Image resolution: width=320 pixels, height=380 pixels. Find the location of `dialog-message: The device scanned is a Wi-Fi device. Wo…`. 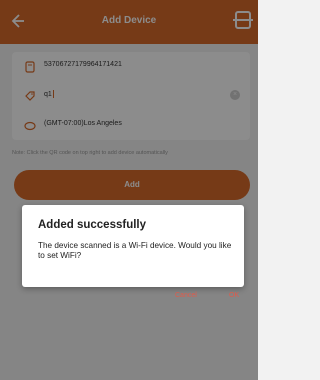

dialog-message: The device scanned is a Wi-Fi device. Wo… is located at coordinates (135, 250).